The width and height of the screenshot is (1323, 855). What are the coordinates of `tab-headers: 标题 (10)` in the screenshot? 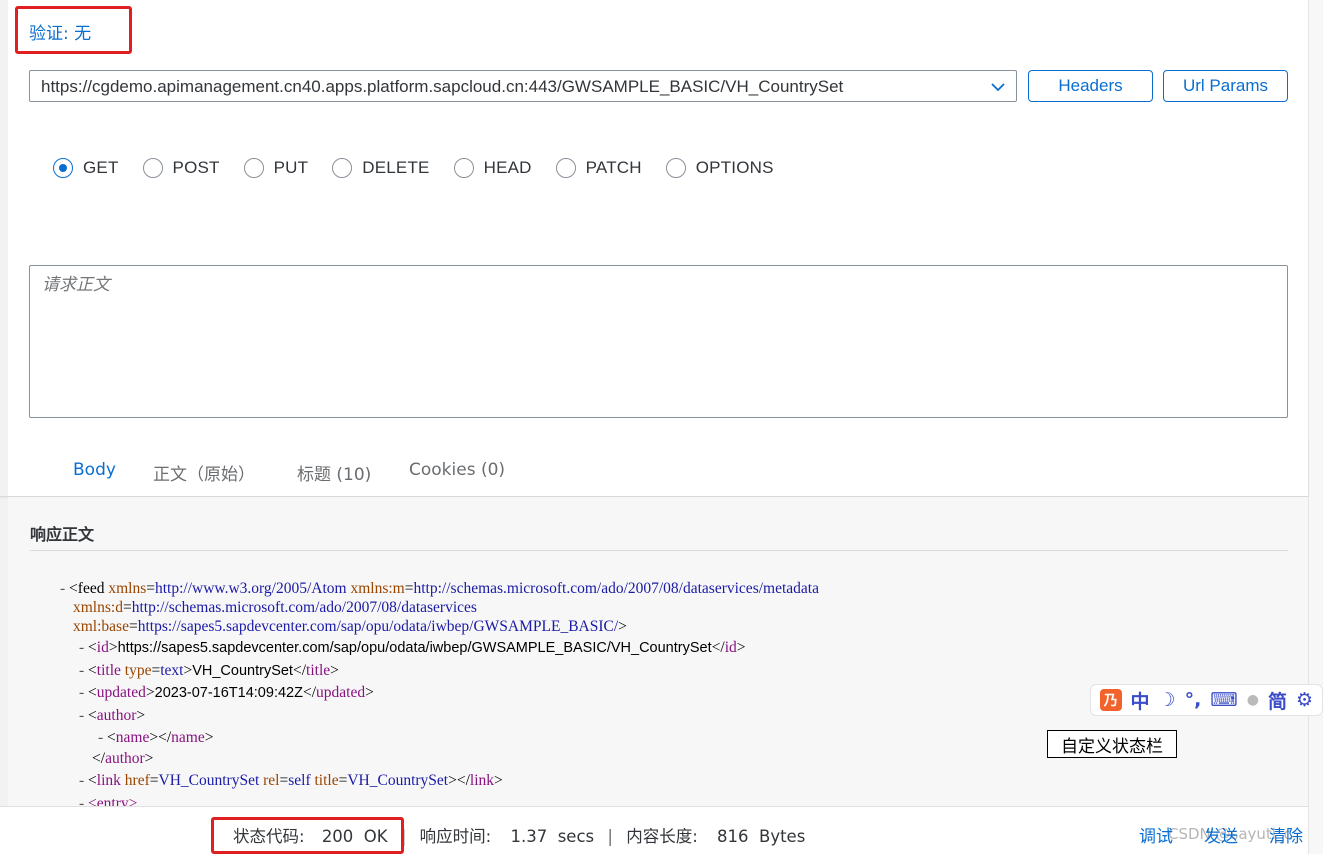 It's located at (334, 472).